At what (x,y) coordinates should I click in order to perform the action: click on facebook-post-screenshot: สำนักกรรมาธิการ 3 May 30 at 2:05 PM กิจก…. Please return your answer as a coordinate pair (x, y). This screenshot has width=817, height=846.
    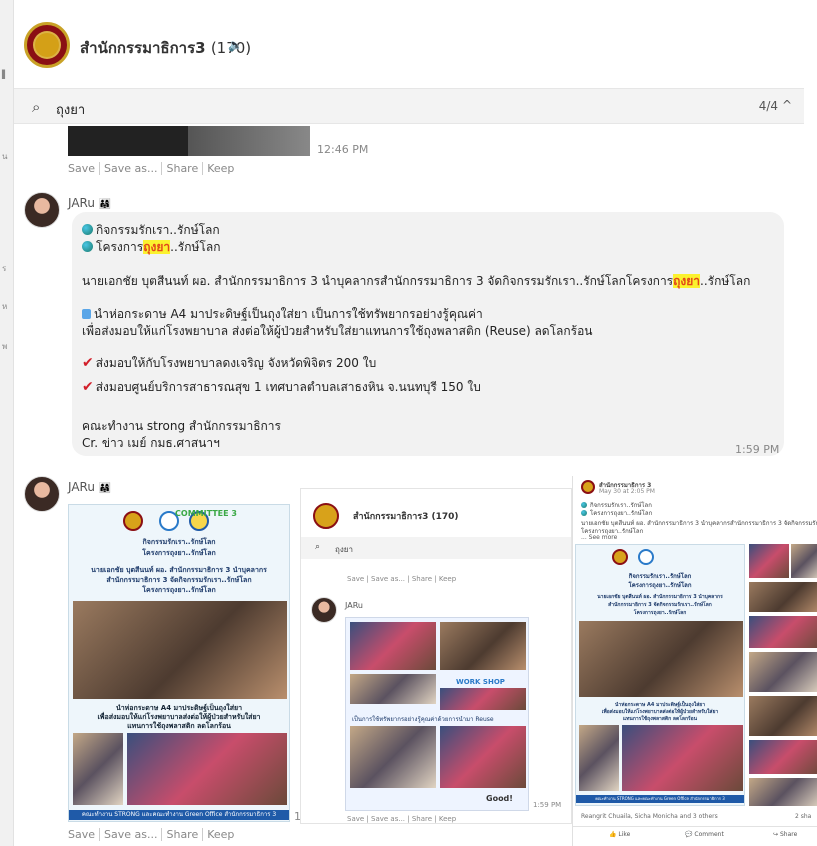
    Looking at the image, I should click on (694, 661).